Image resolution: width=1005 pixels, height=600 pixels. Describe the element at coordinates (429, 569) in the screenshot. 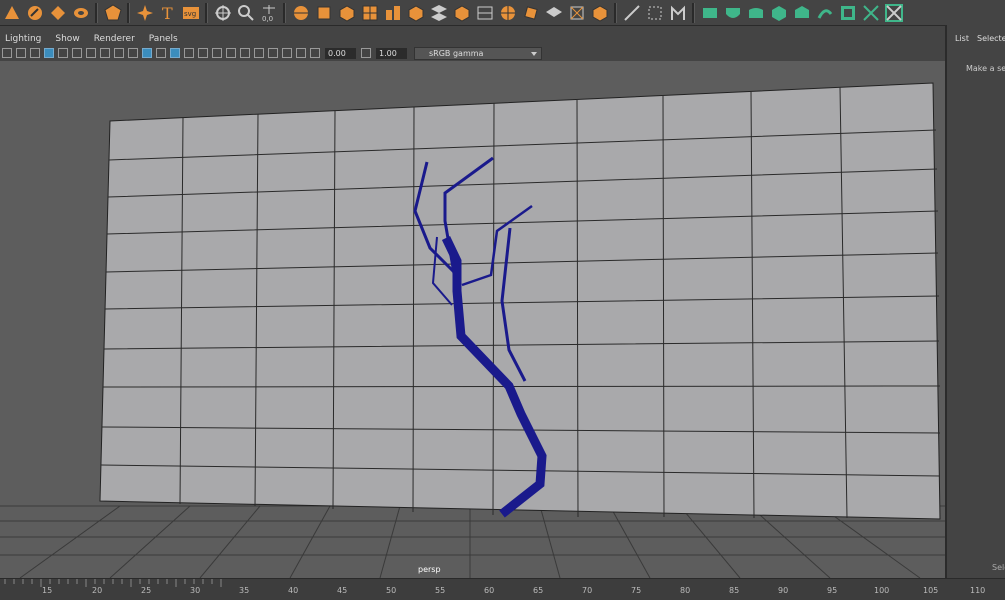

I see `camera-label: persp` at that location.